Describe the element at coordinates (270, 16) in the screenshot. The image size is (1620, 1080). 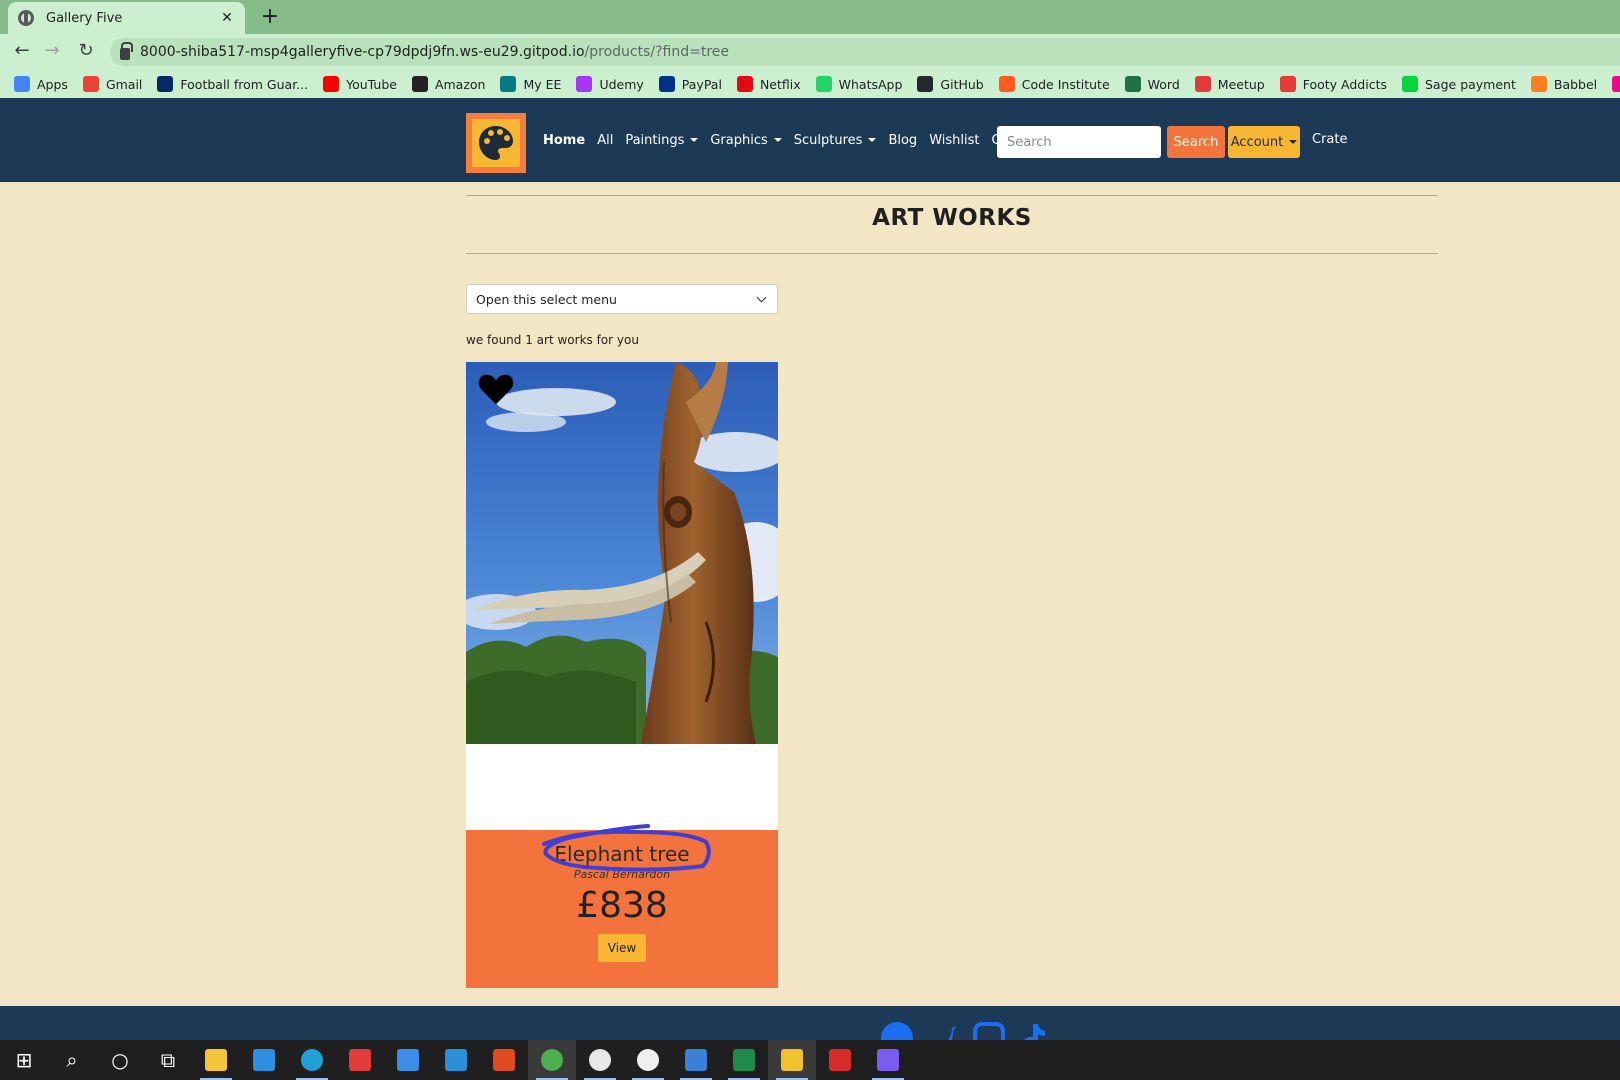
I see `new-tab-button: +` at that location.